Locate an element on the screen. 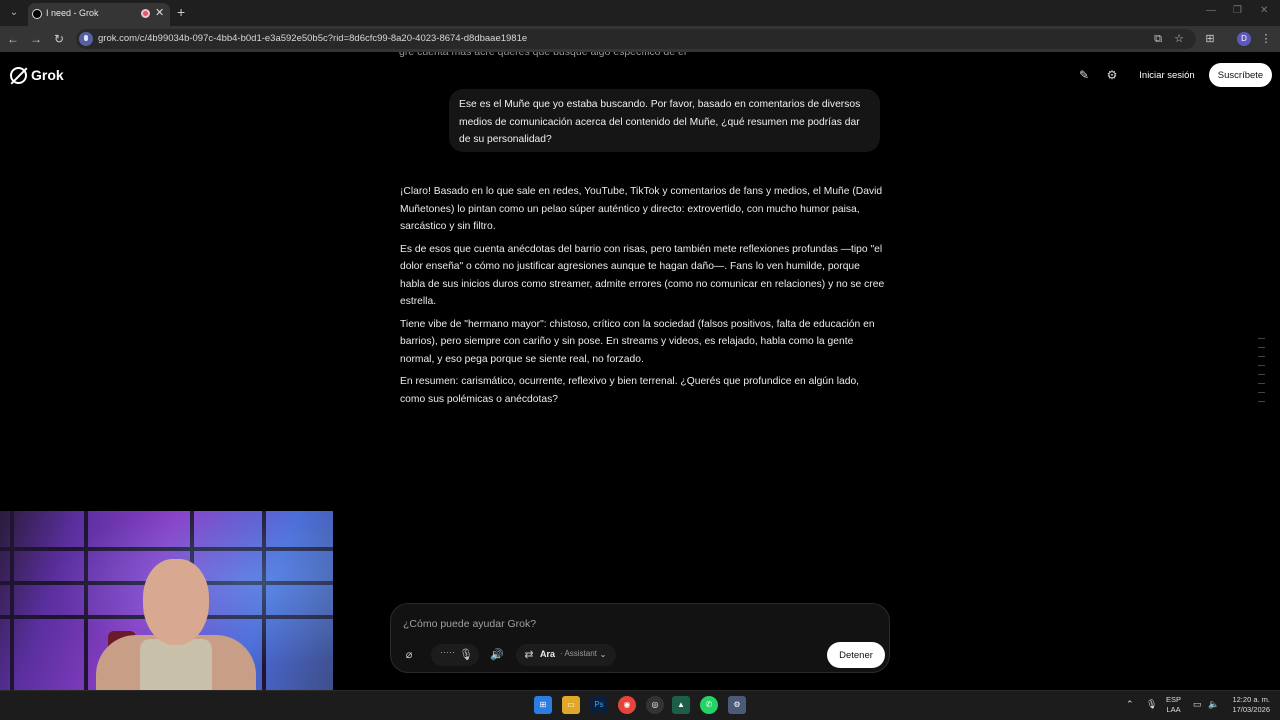 Image resolution: width=1280 pixels, height=720 pixels. chat-composer: ⌀ ····· 🎙 🔊 ⇄ Ara · Assistant ⌄ Detener is located at coordinates (640, 638).